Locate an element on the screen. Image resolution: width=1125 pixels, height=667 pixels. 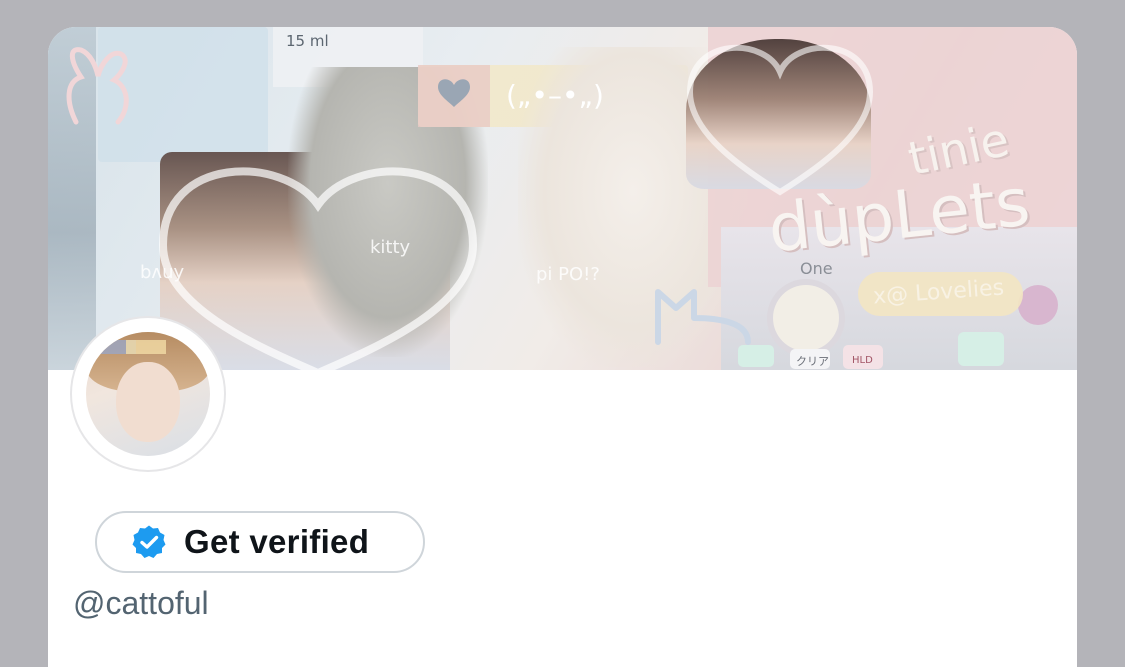
bunny-outline-icon is located at coordinates (97, 86).